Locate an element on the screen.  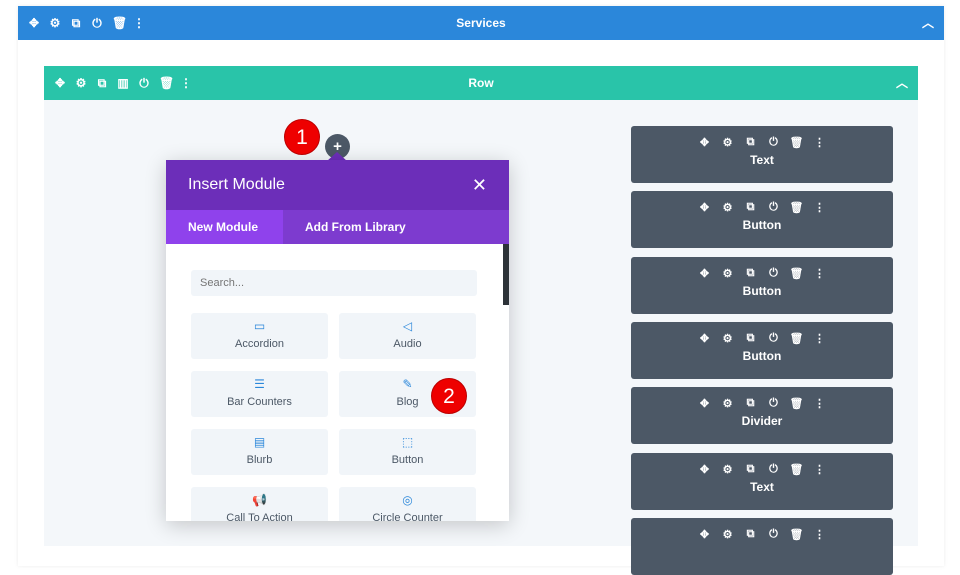
module-option: ◁ Audio is located at coordinates (407, 336).